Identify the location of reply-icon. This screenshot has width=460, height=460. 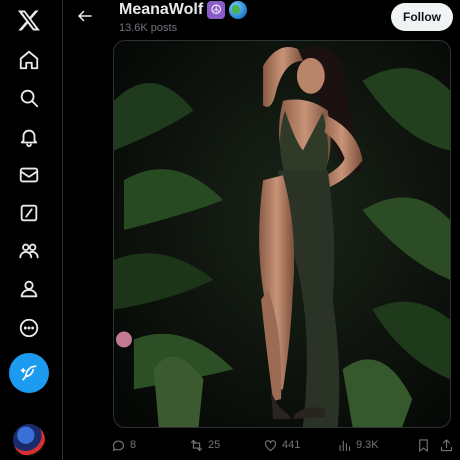
(118, 445).